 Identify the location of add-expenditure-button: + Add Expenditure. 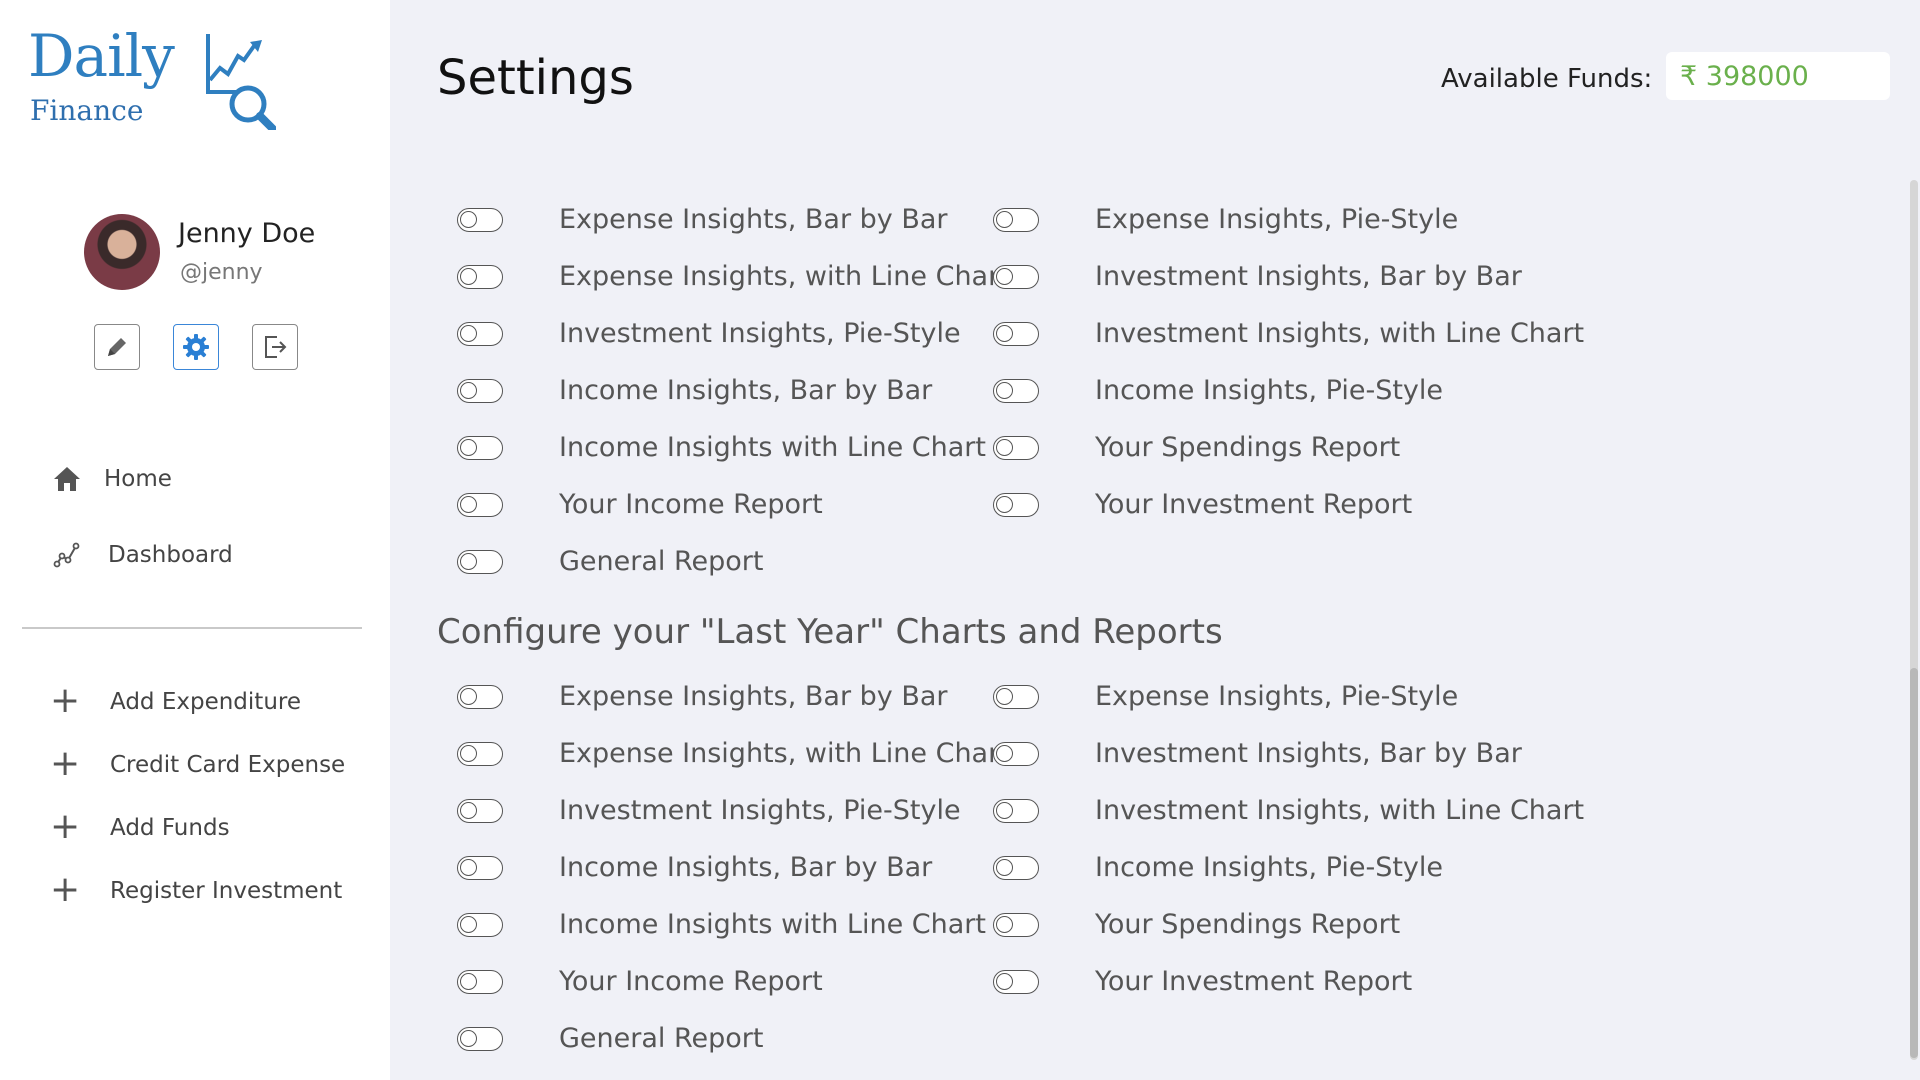
(175, 700).